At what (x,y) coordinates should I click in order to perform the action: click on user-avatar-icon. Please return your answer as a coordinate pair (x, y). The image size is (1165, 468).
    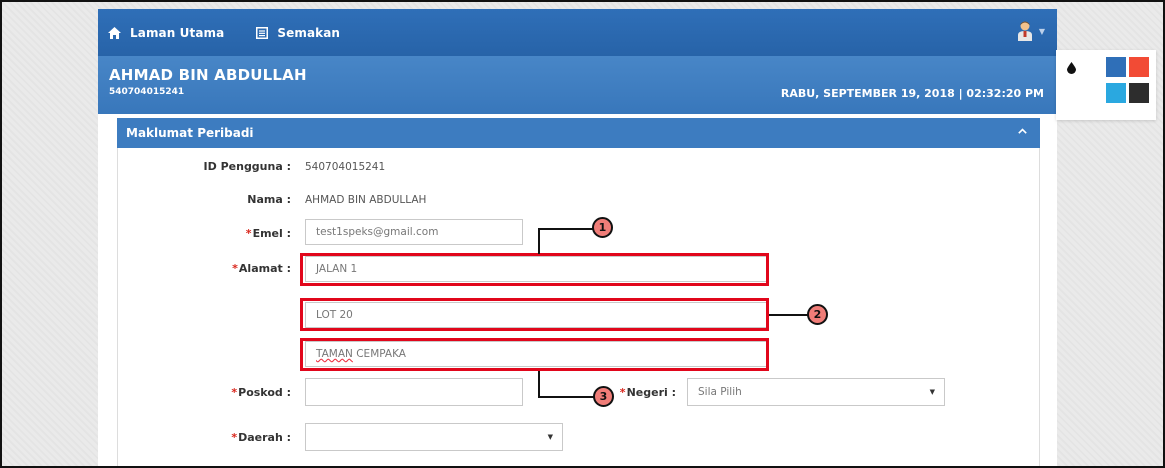
    Looking at the image, I should click on (1024, 31).